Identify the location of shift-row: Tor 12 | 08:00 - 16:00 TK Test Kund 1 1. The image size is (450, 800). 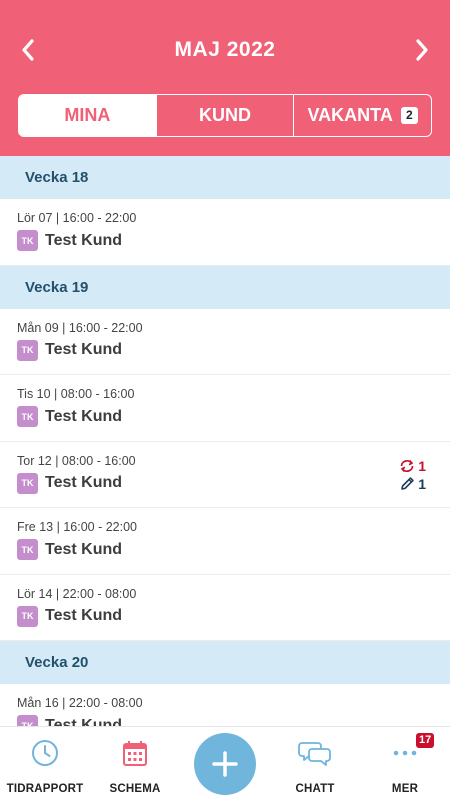
(225, 475).